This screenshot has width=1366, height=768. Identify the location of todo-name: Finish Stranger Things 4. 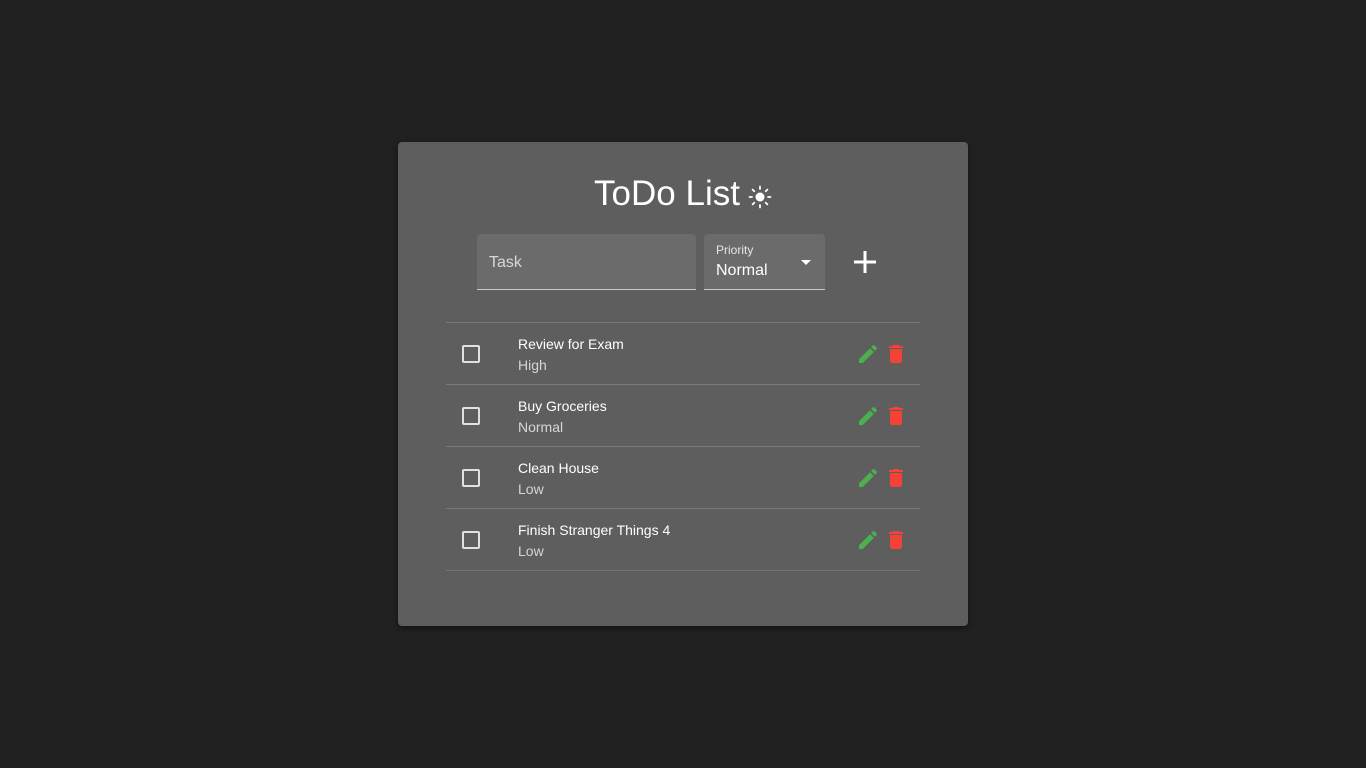
(594, 530).